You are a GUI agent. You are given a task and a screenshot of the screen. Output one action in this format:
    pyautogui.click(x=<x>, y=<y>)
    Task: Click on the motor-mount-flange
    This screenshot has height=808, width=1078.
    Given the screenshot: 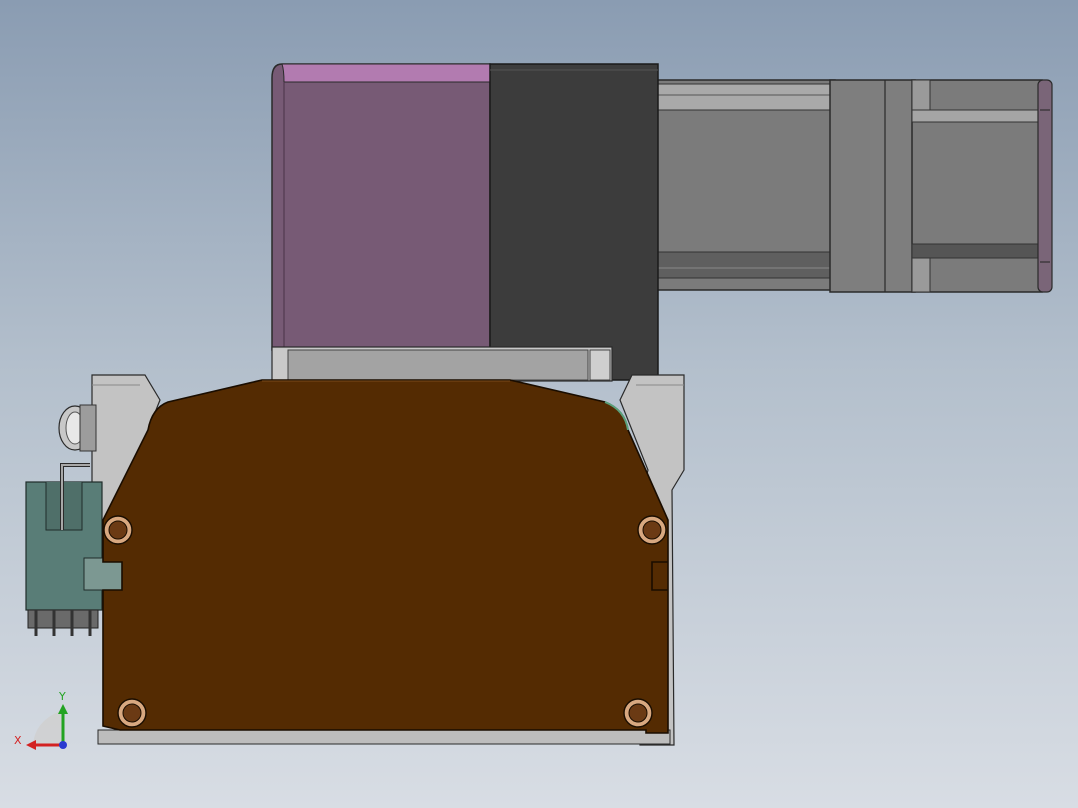 What is the action you would take?
    pyautogui.click(x=442, y=364)
    